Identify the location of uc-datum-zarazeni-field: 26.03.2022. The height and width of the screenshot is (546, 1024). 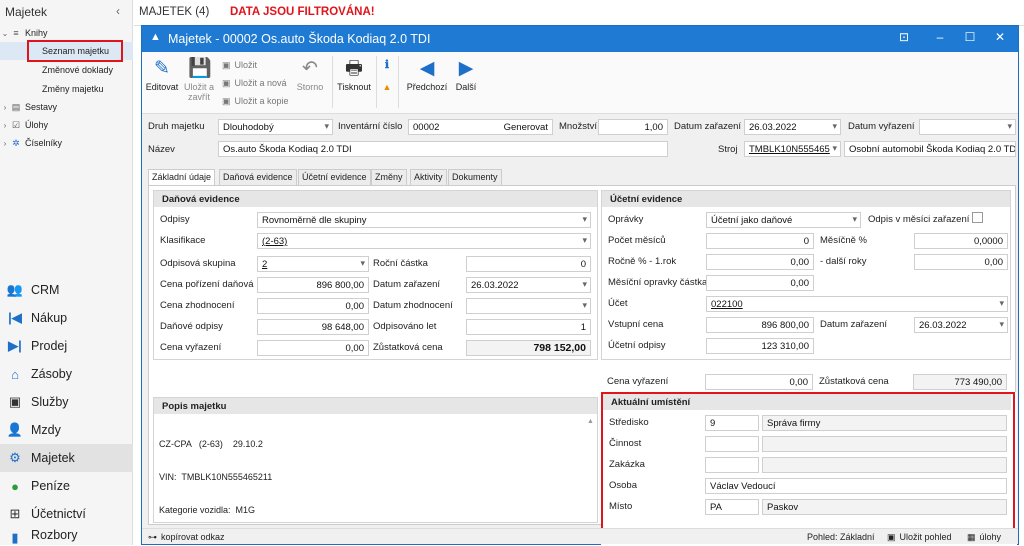
(961, 325).